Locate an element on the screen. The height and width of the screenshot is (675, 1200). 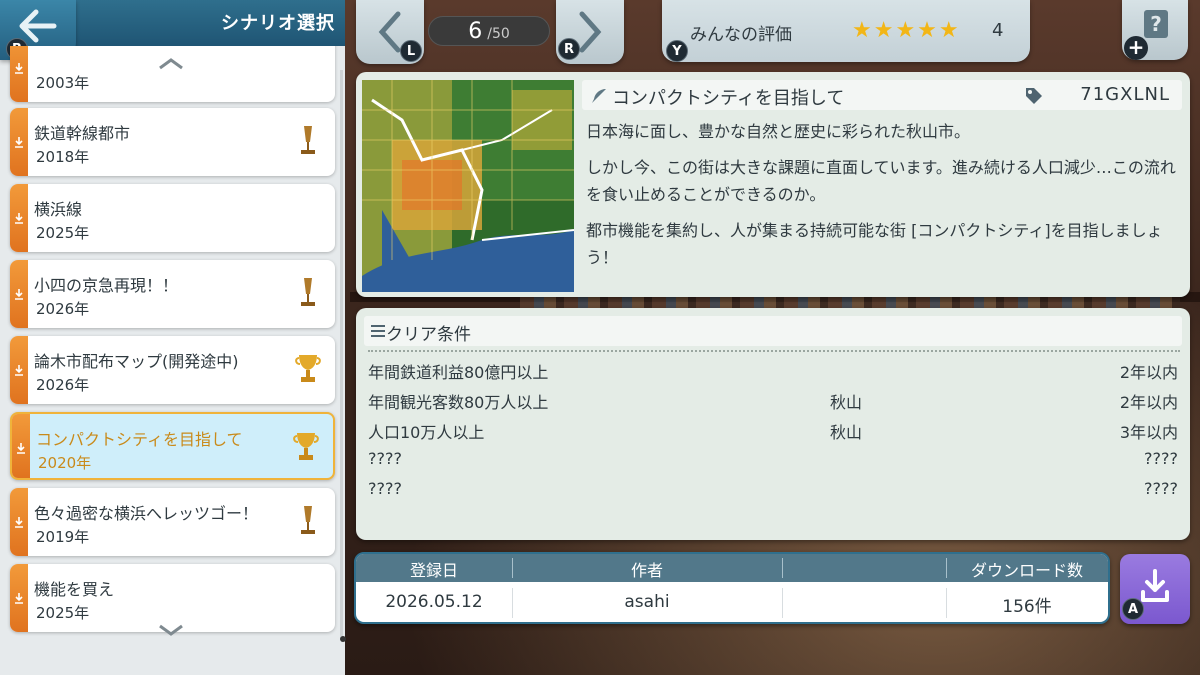
condition-text: 年間鉄道利益80億円以上 is located at coordinates (458, 372).